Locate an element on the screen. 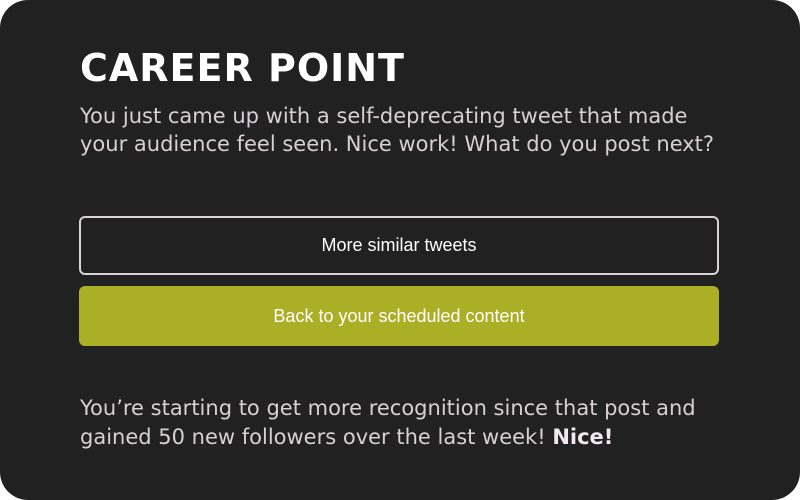 The width and height of the screenshot is (800, 500). choice-label: More similar tweets is located at coordinates (399, 245).